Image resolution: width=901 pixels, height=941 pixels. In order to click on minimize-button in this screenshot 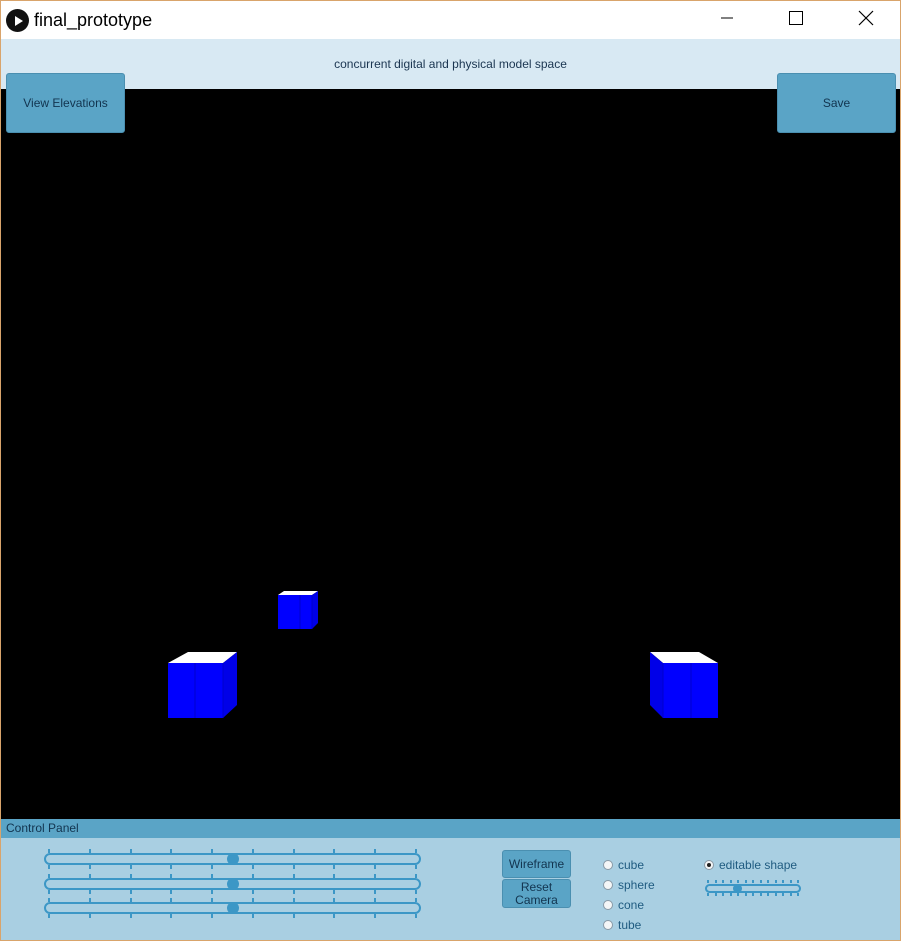, I will do `click(727, 20)`.